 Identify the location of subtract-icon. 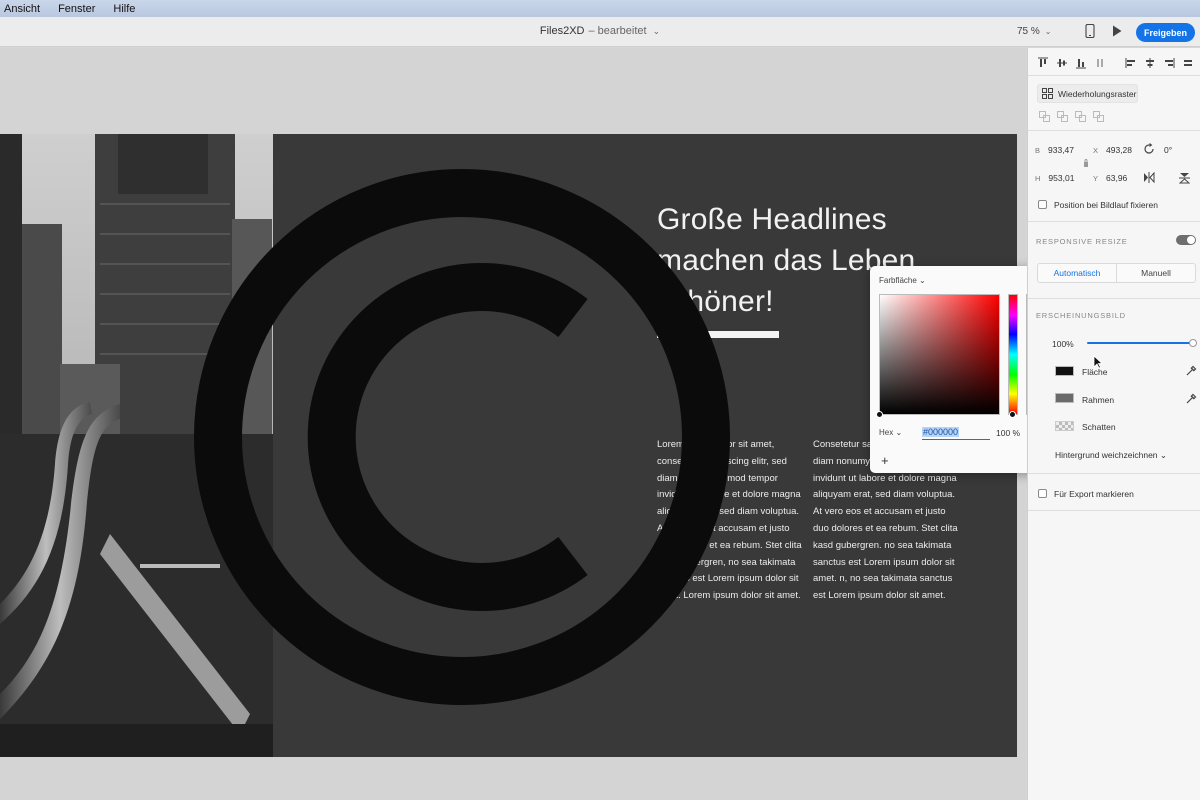
(1062, 116).